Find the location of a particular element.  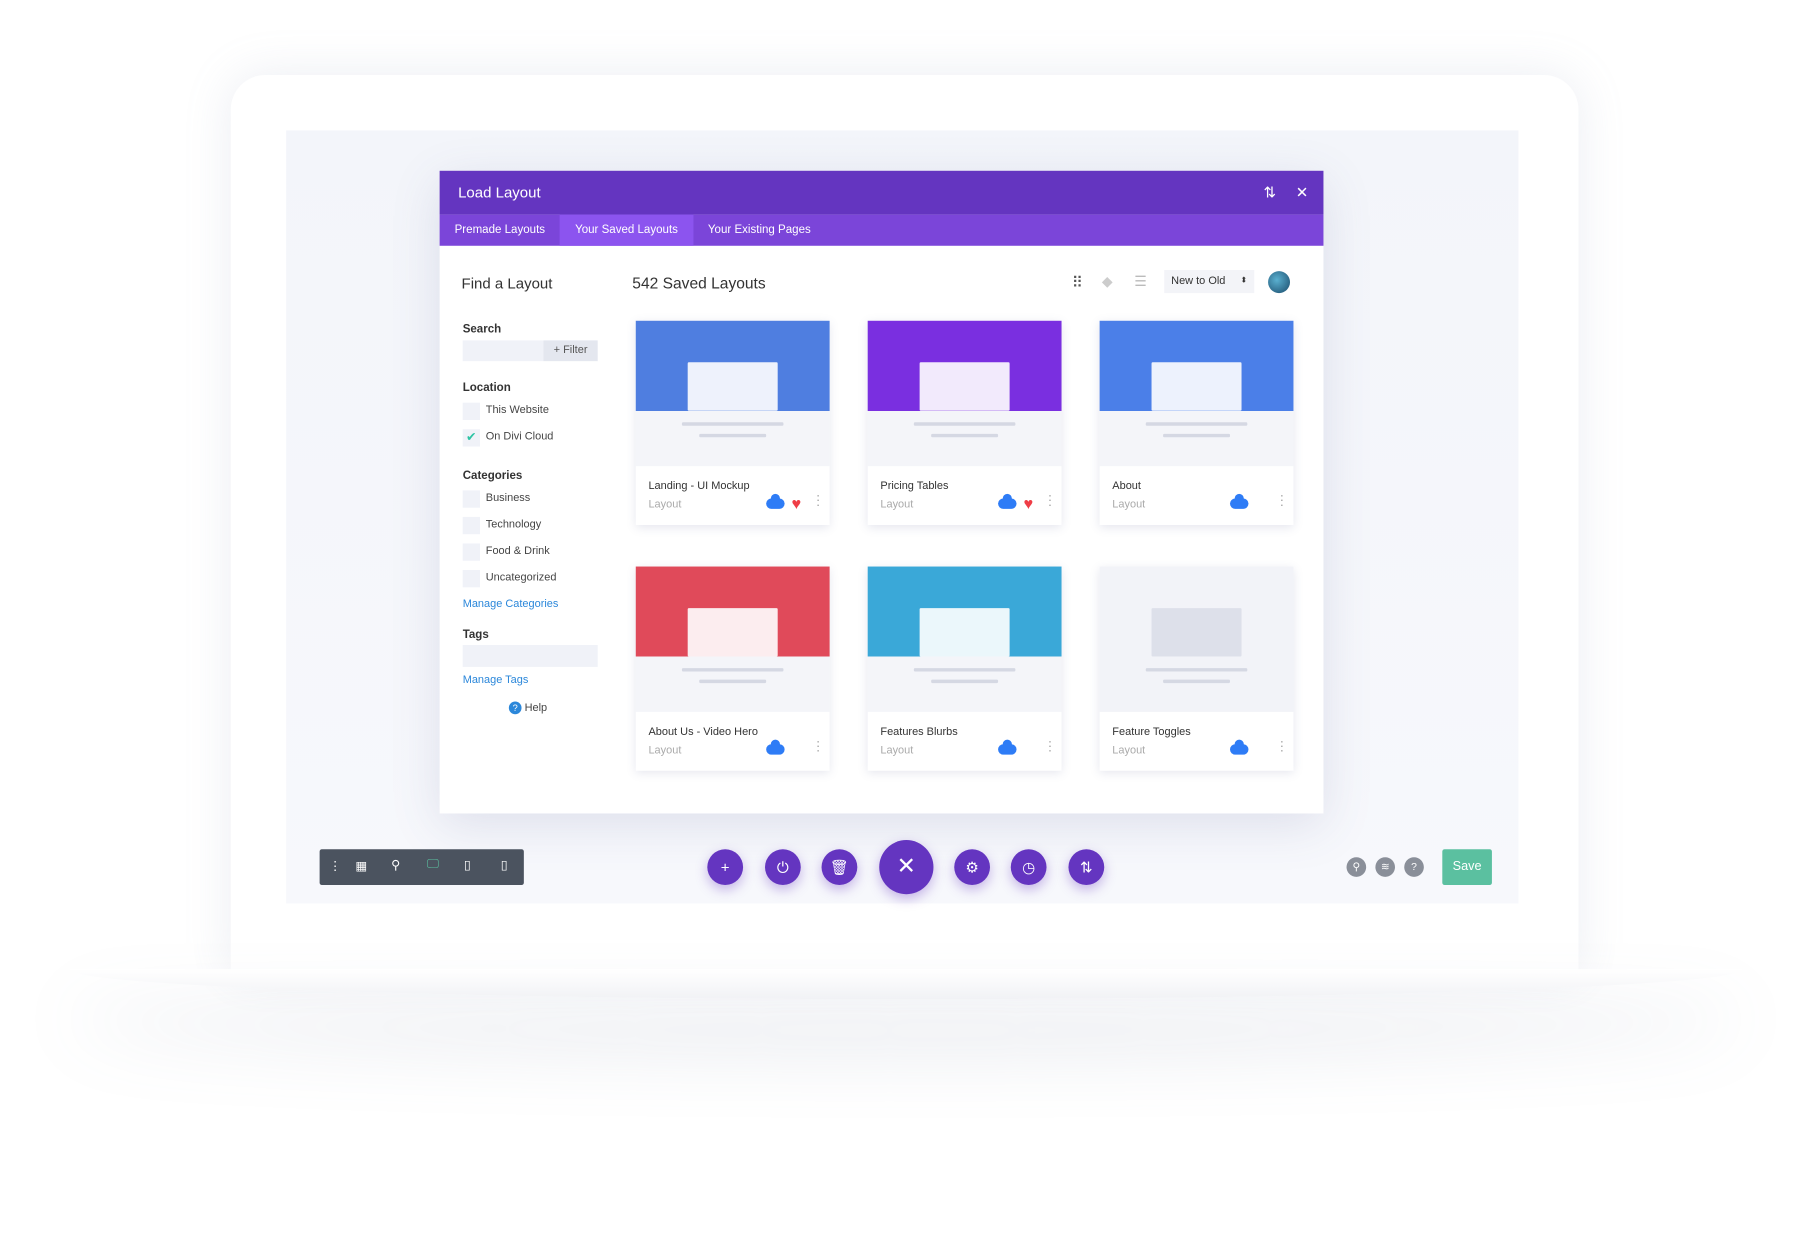

sort-value: New to Old is located at coordinates (1198, 281).